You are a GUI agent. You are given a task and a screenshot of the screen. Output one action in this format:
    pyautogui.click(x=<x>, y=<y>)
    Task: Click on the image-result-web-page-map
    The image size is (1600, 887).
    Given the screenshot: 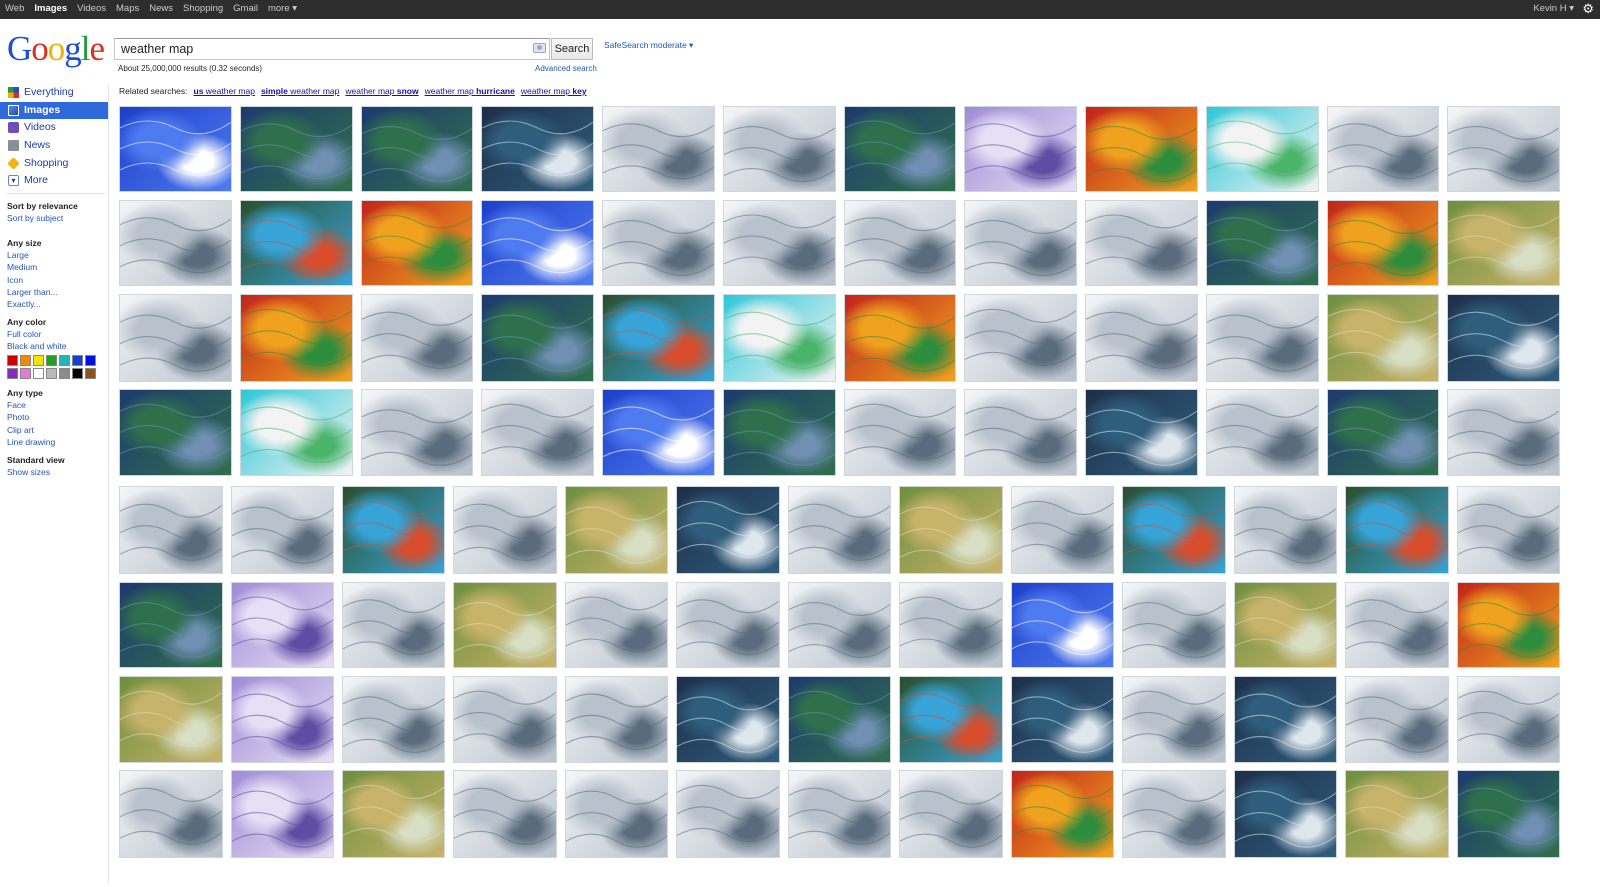 What is the action you would take?
    pyautogui.click(x=951, y=814)
    